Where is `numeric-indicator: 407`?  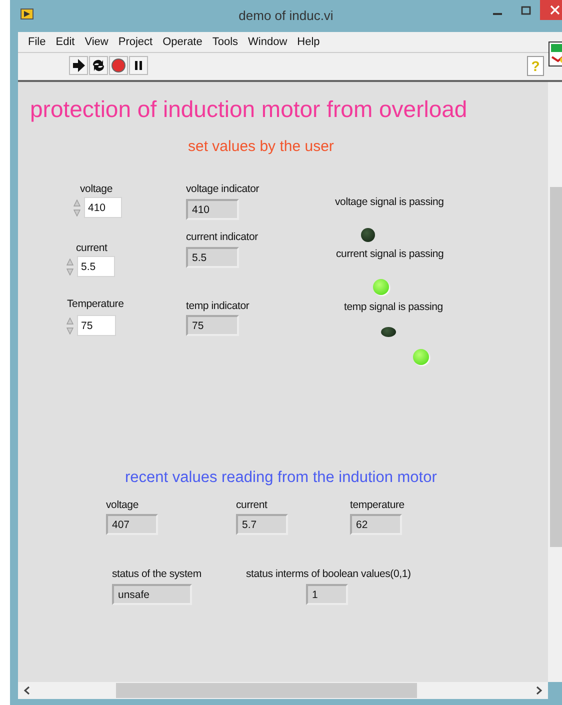 numeric-indicator: 407 is located at coordinates (132, 524).